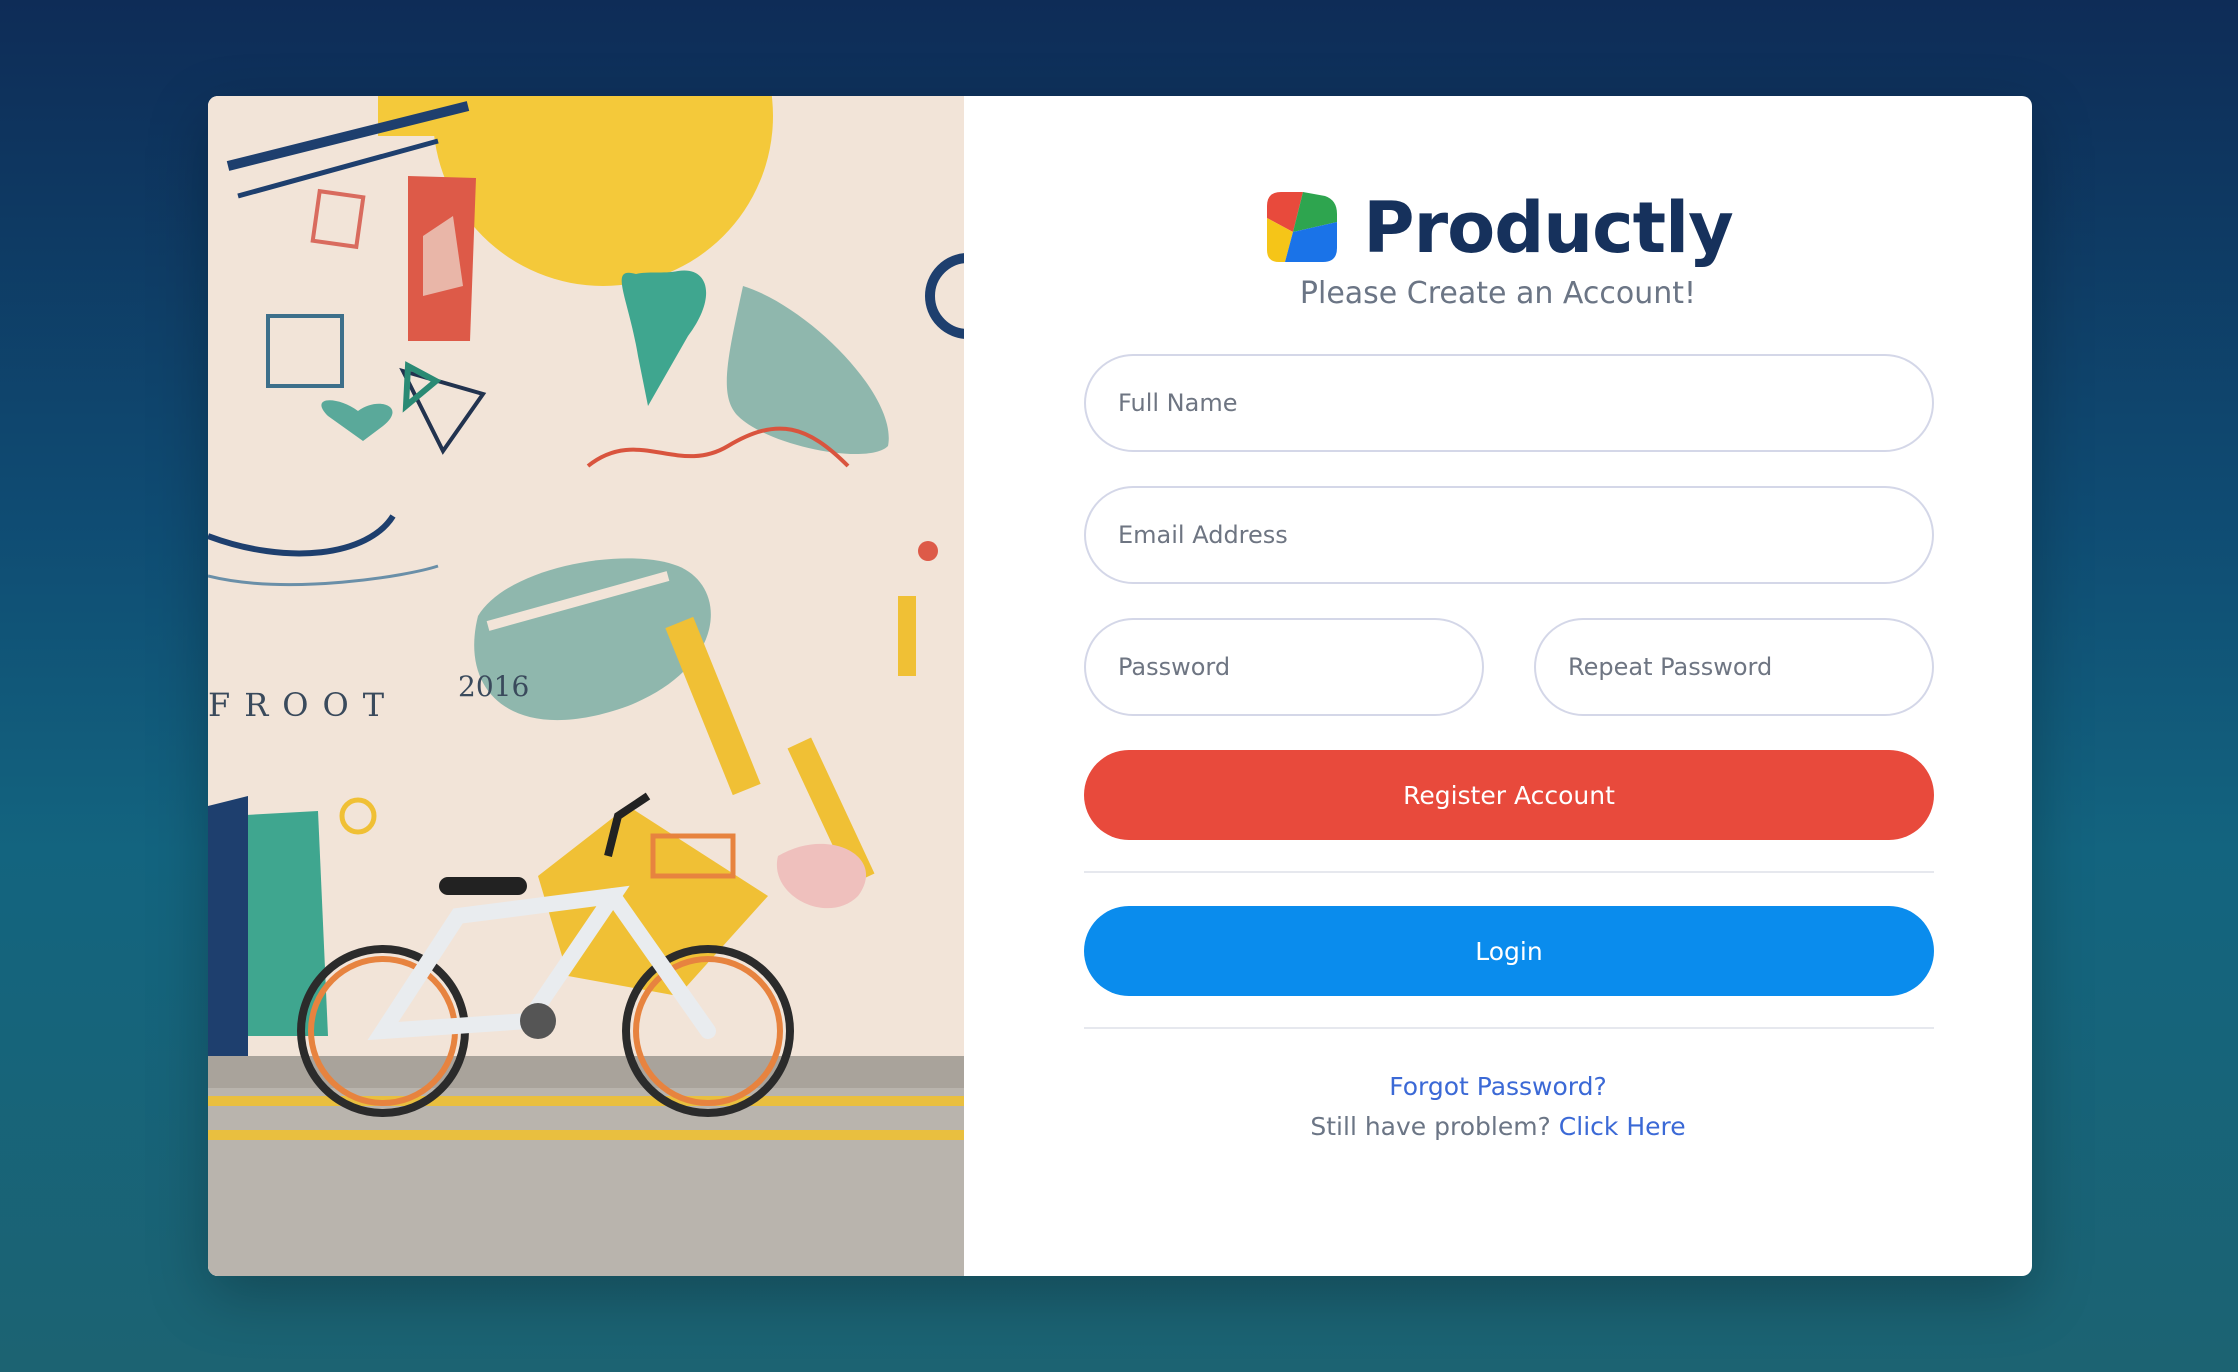  I want to click on page-subtitle: Please Create an Account!, so click(1498, 293).